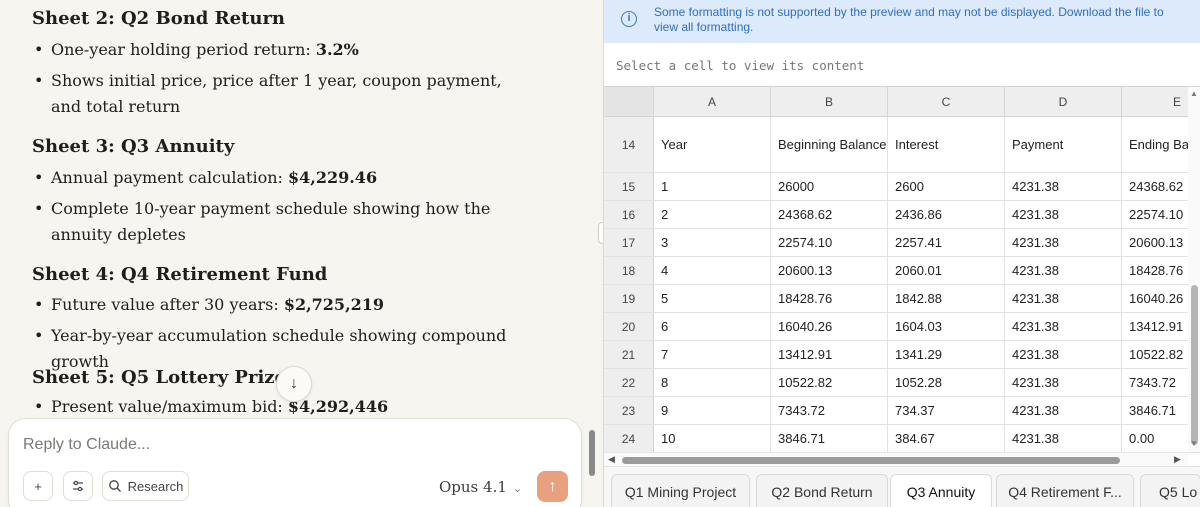  What do you see at coordinates (712, 438) in the screenshot?
I see `table-cell: 10` at bounding box center [712, 438].